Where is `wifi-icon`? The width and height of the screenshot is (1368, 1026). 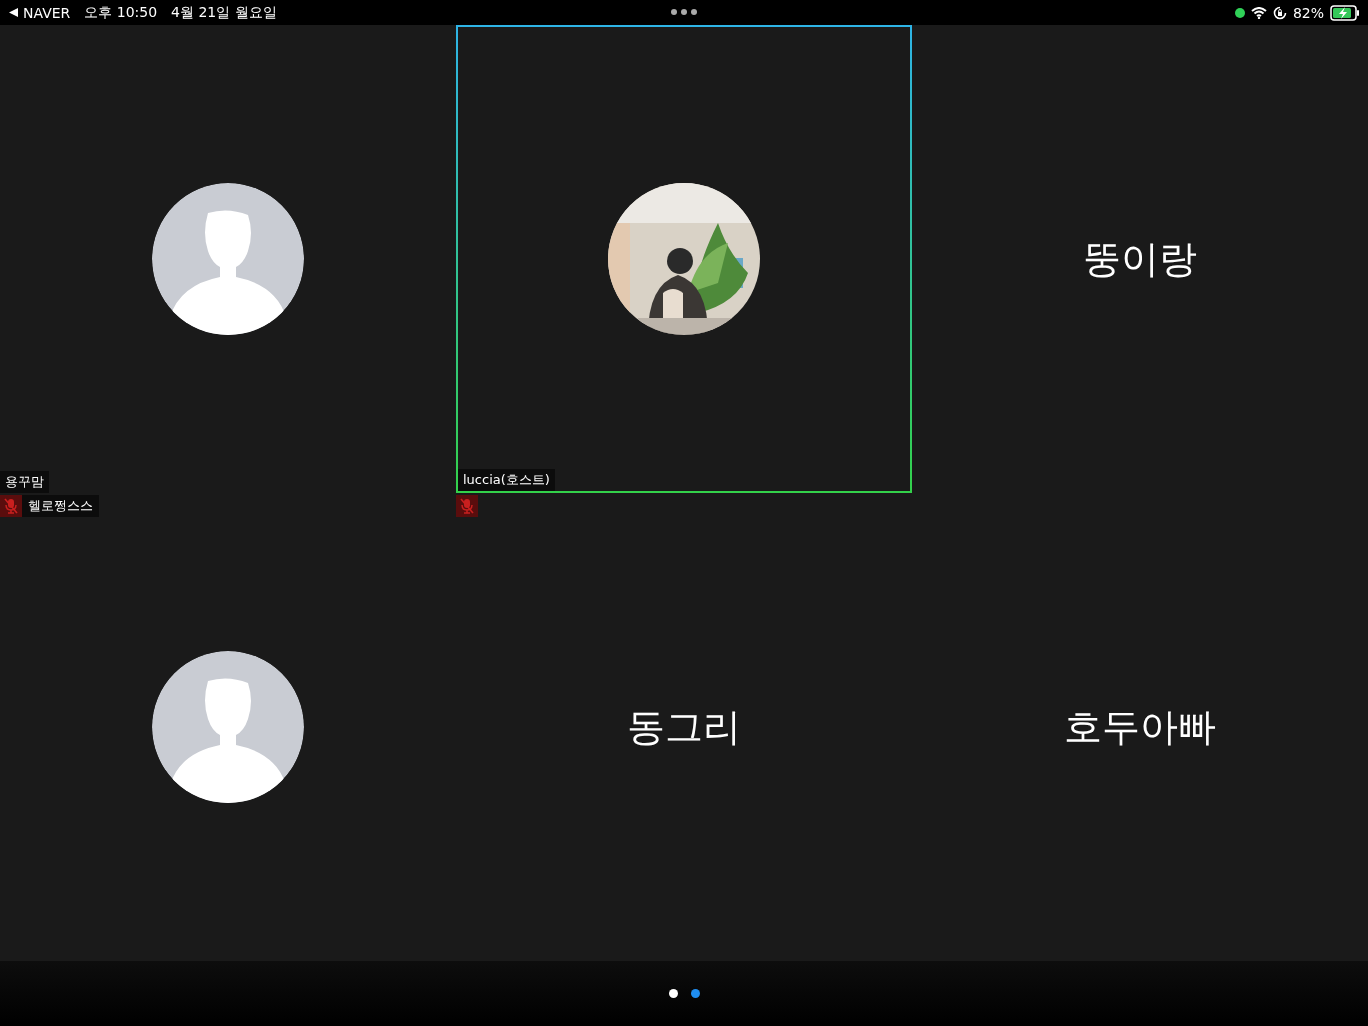 wifi-icon is located at coordinates (1258, 12).